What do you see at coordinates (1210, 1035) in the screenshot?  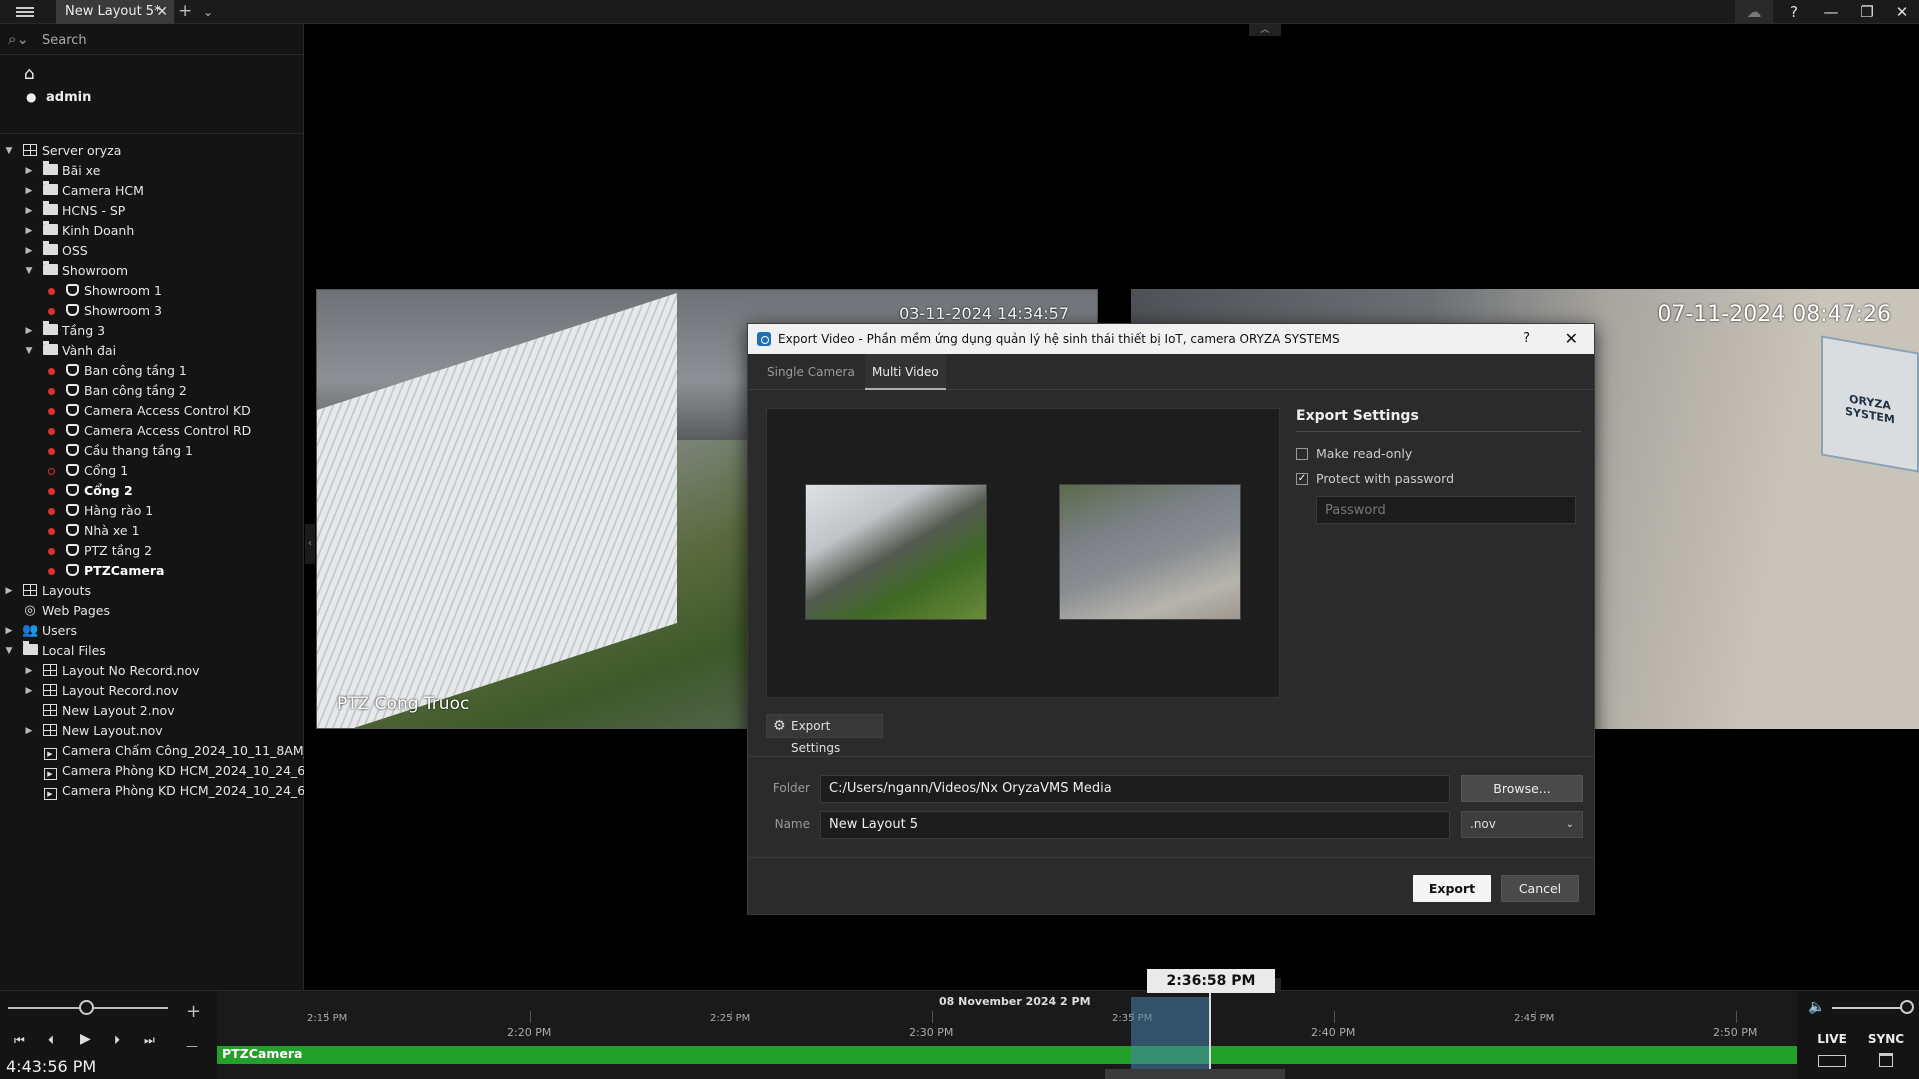 I see `timeline-cursor` at bounding box center [1210, 1035].